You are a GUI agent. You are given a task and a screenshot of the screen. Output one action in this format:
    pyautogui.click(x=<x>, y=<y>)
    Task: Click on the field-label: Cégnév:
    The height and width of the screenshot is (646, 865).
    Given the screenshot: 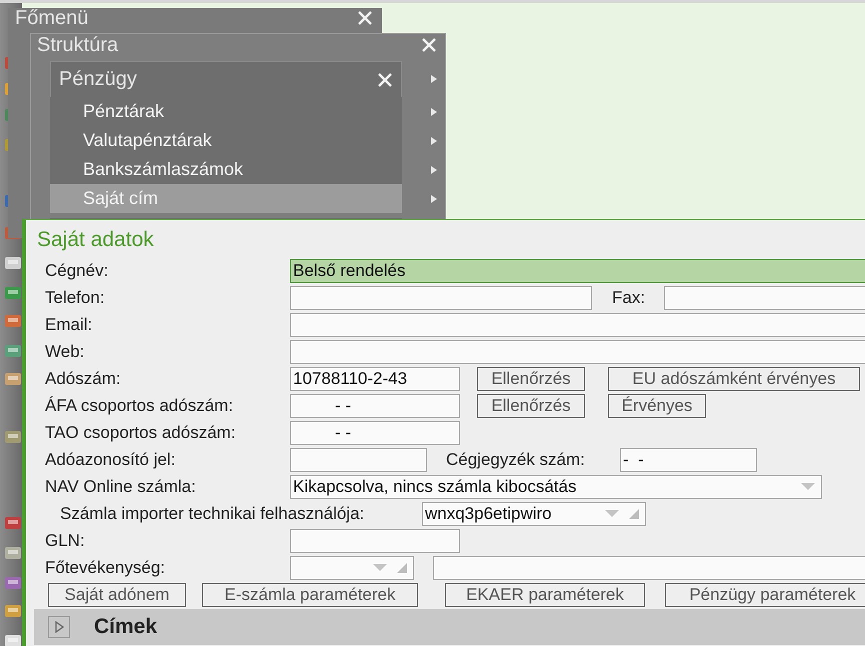 What is the action you would take?
    pyautogui.click(x=77, y=270)
    